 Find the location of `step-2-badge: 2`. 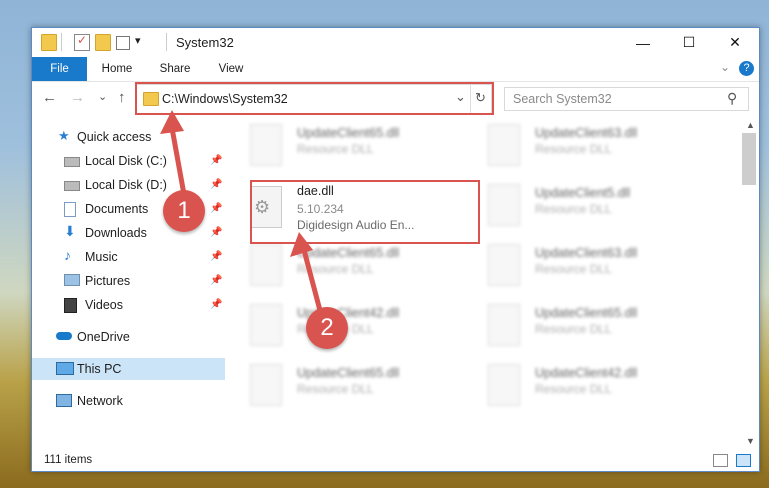

step-2-badge: 2 is located at coordinates (327, 328).